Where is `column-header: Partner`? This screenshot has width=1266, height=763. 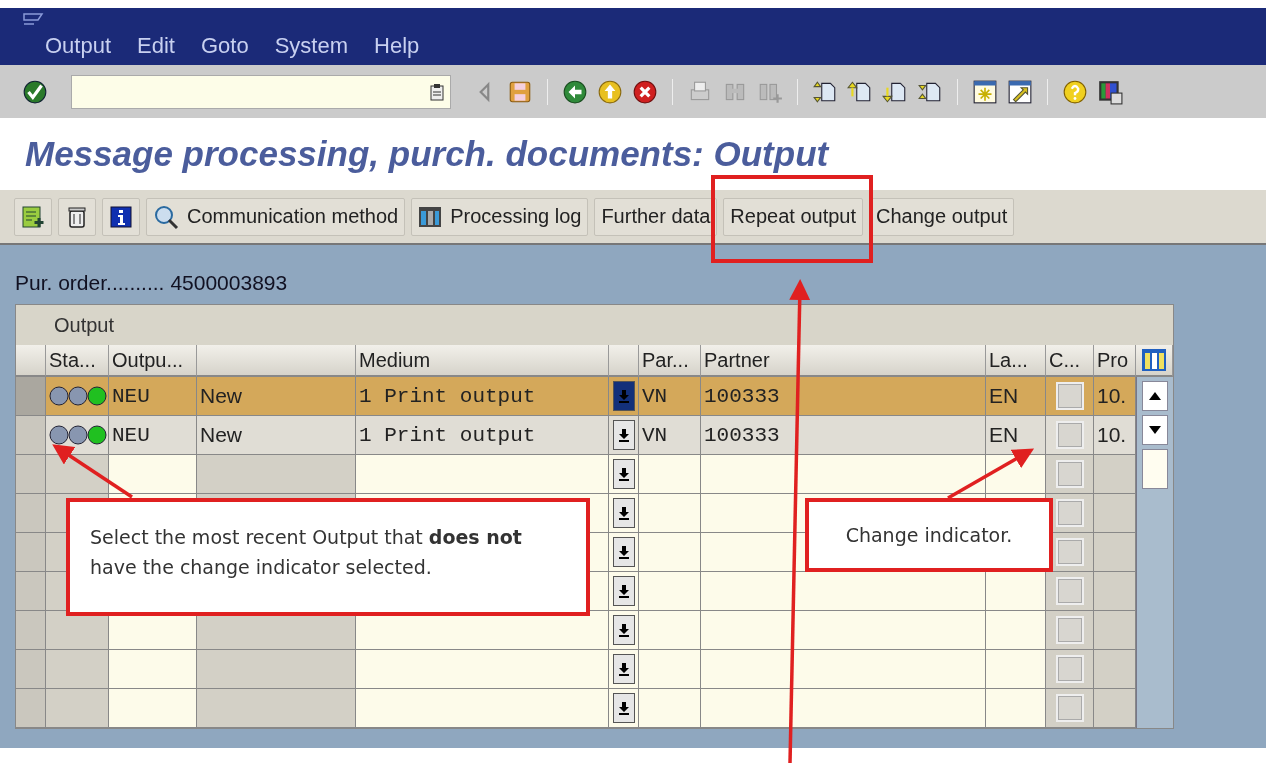
column-header: Partner is located at coordinates (843, 361).